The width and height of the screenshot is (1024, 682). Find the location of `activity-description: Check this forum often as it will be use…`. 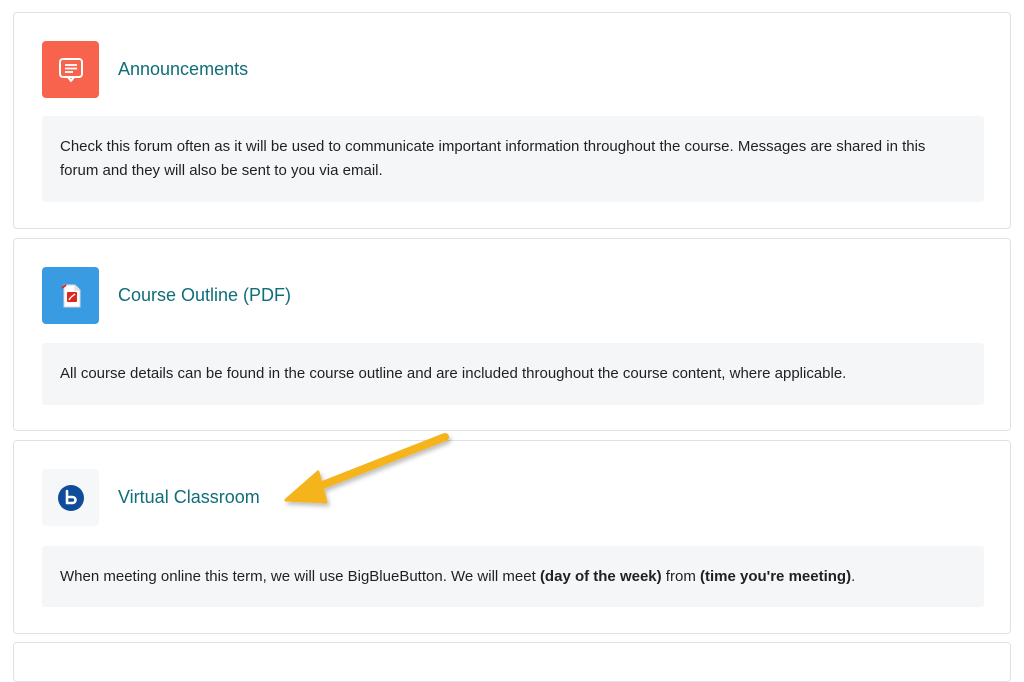

activity-description: Check this forum often as it will be use… is located at coordinates (513, 159).